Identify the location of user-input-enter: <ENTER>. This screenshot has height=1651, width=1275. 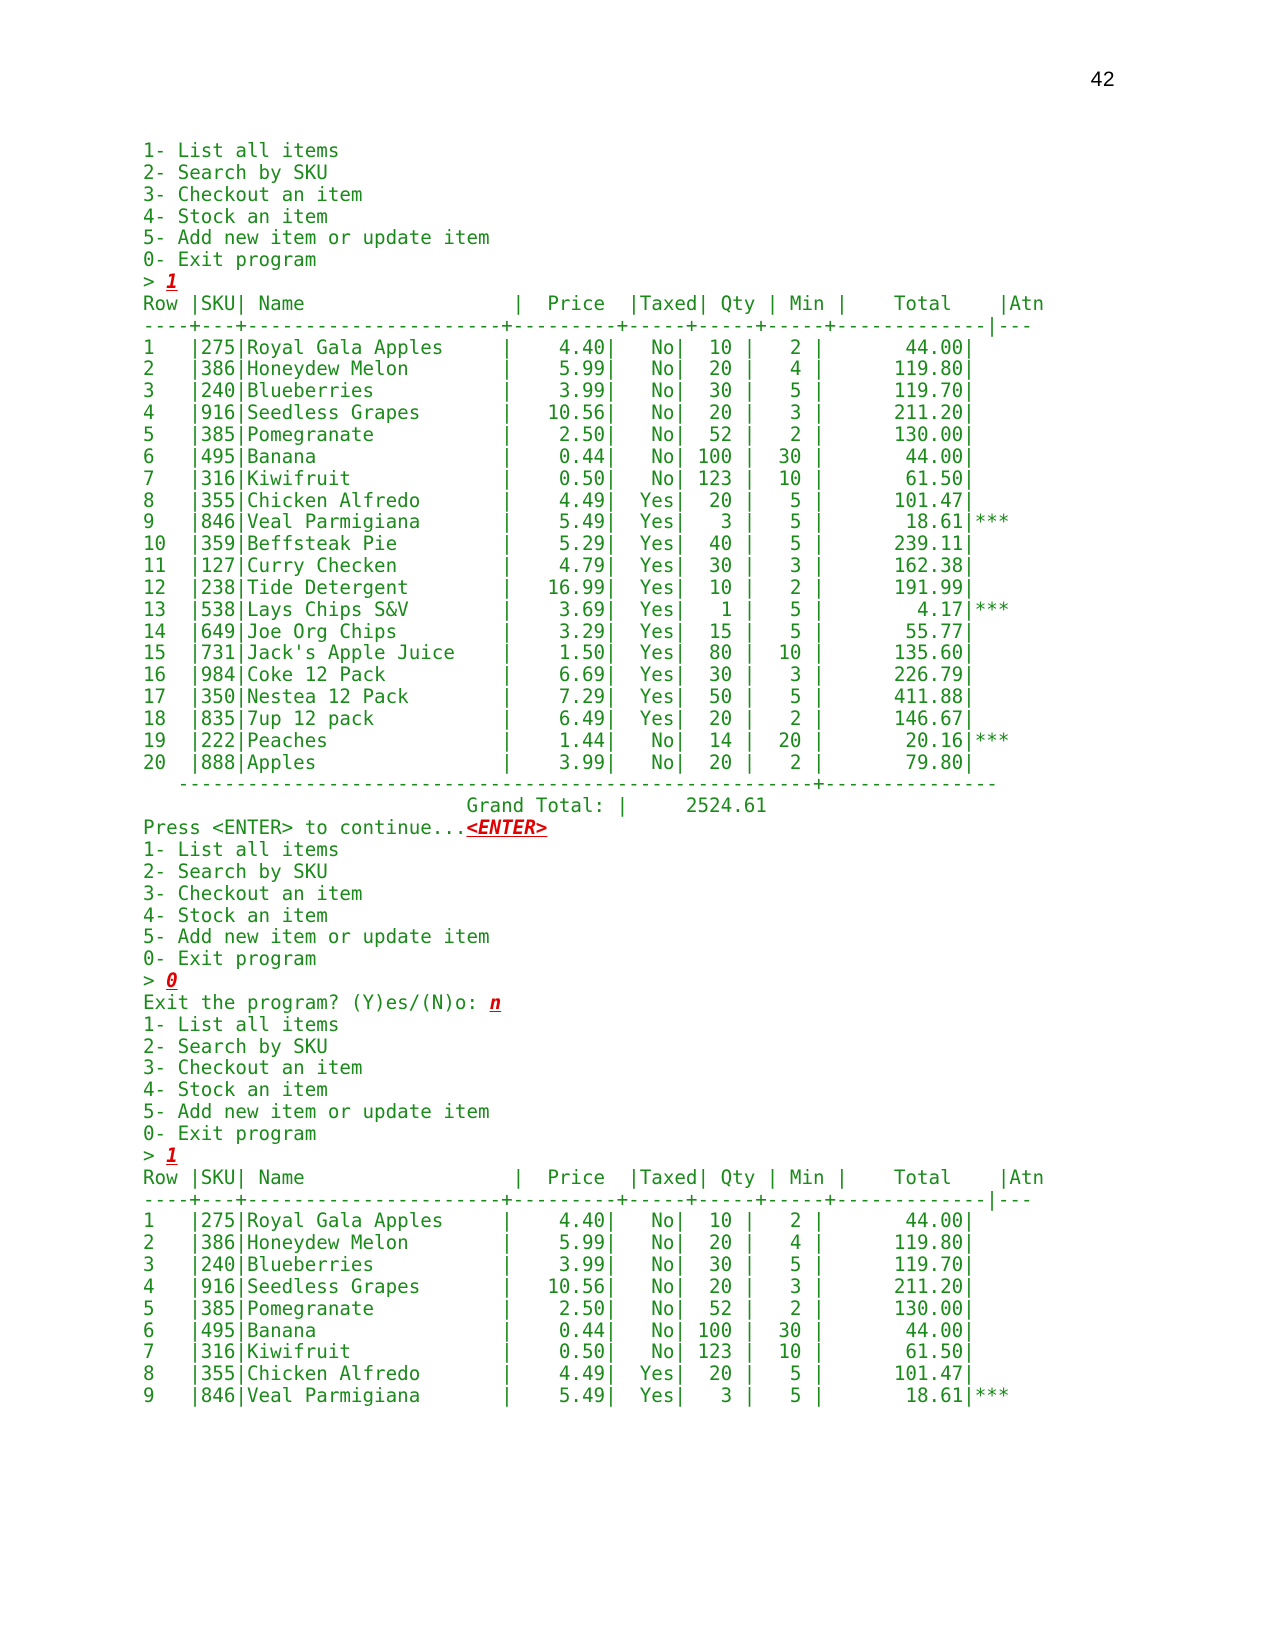
(506, 827).